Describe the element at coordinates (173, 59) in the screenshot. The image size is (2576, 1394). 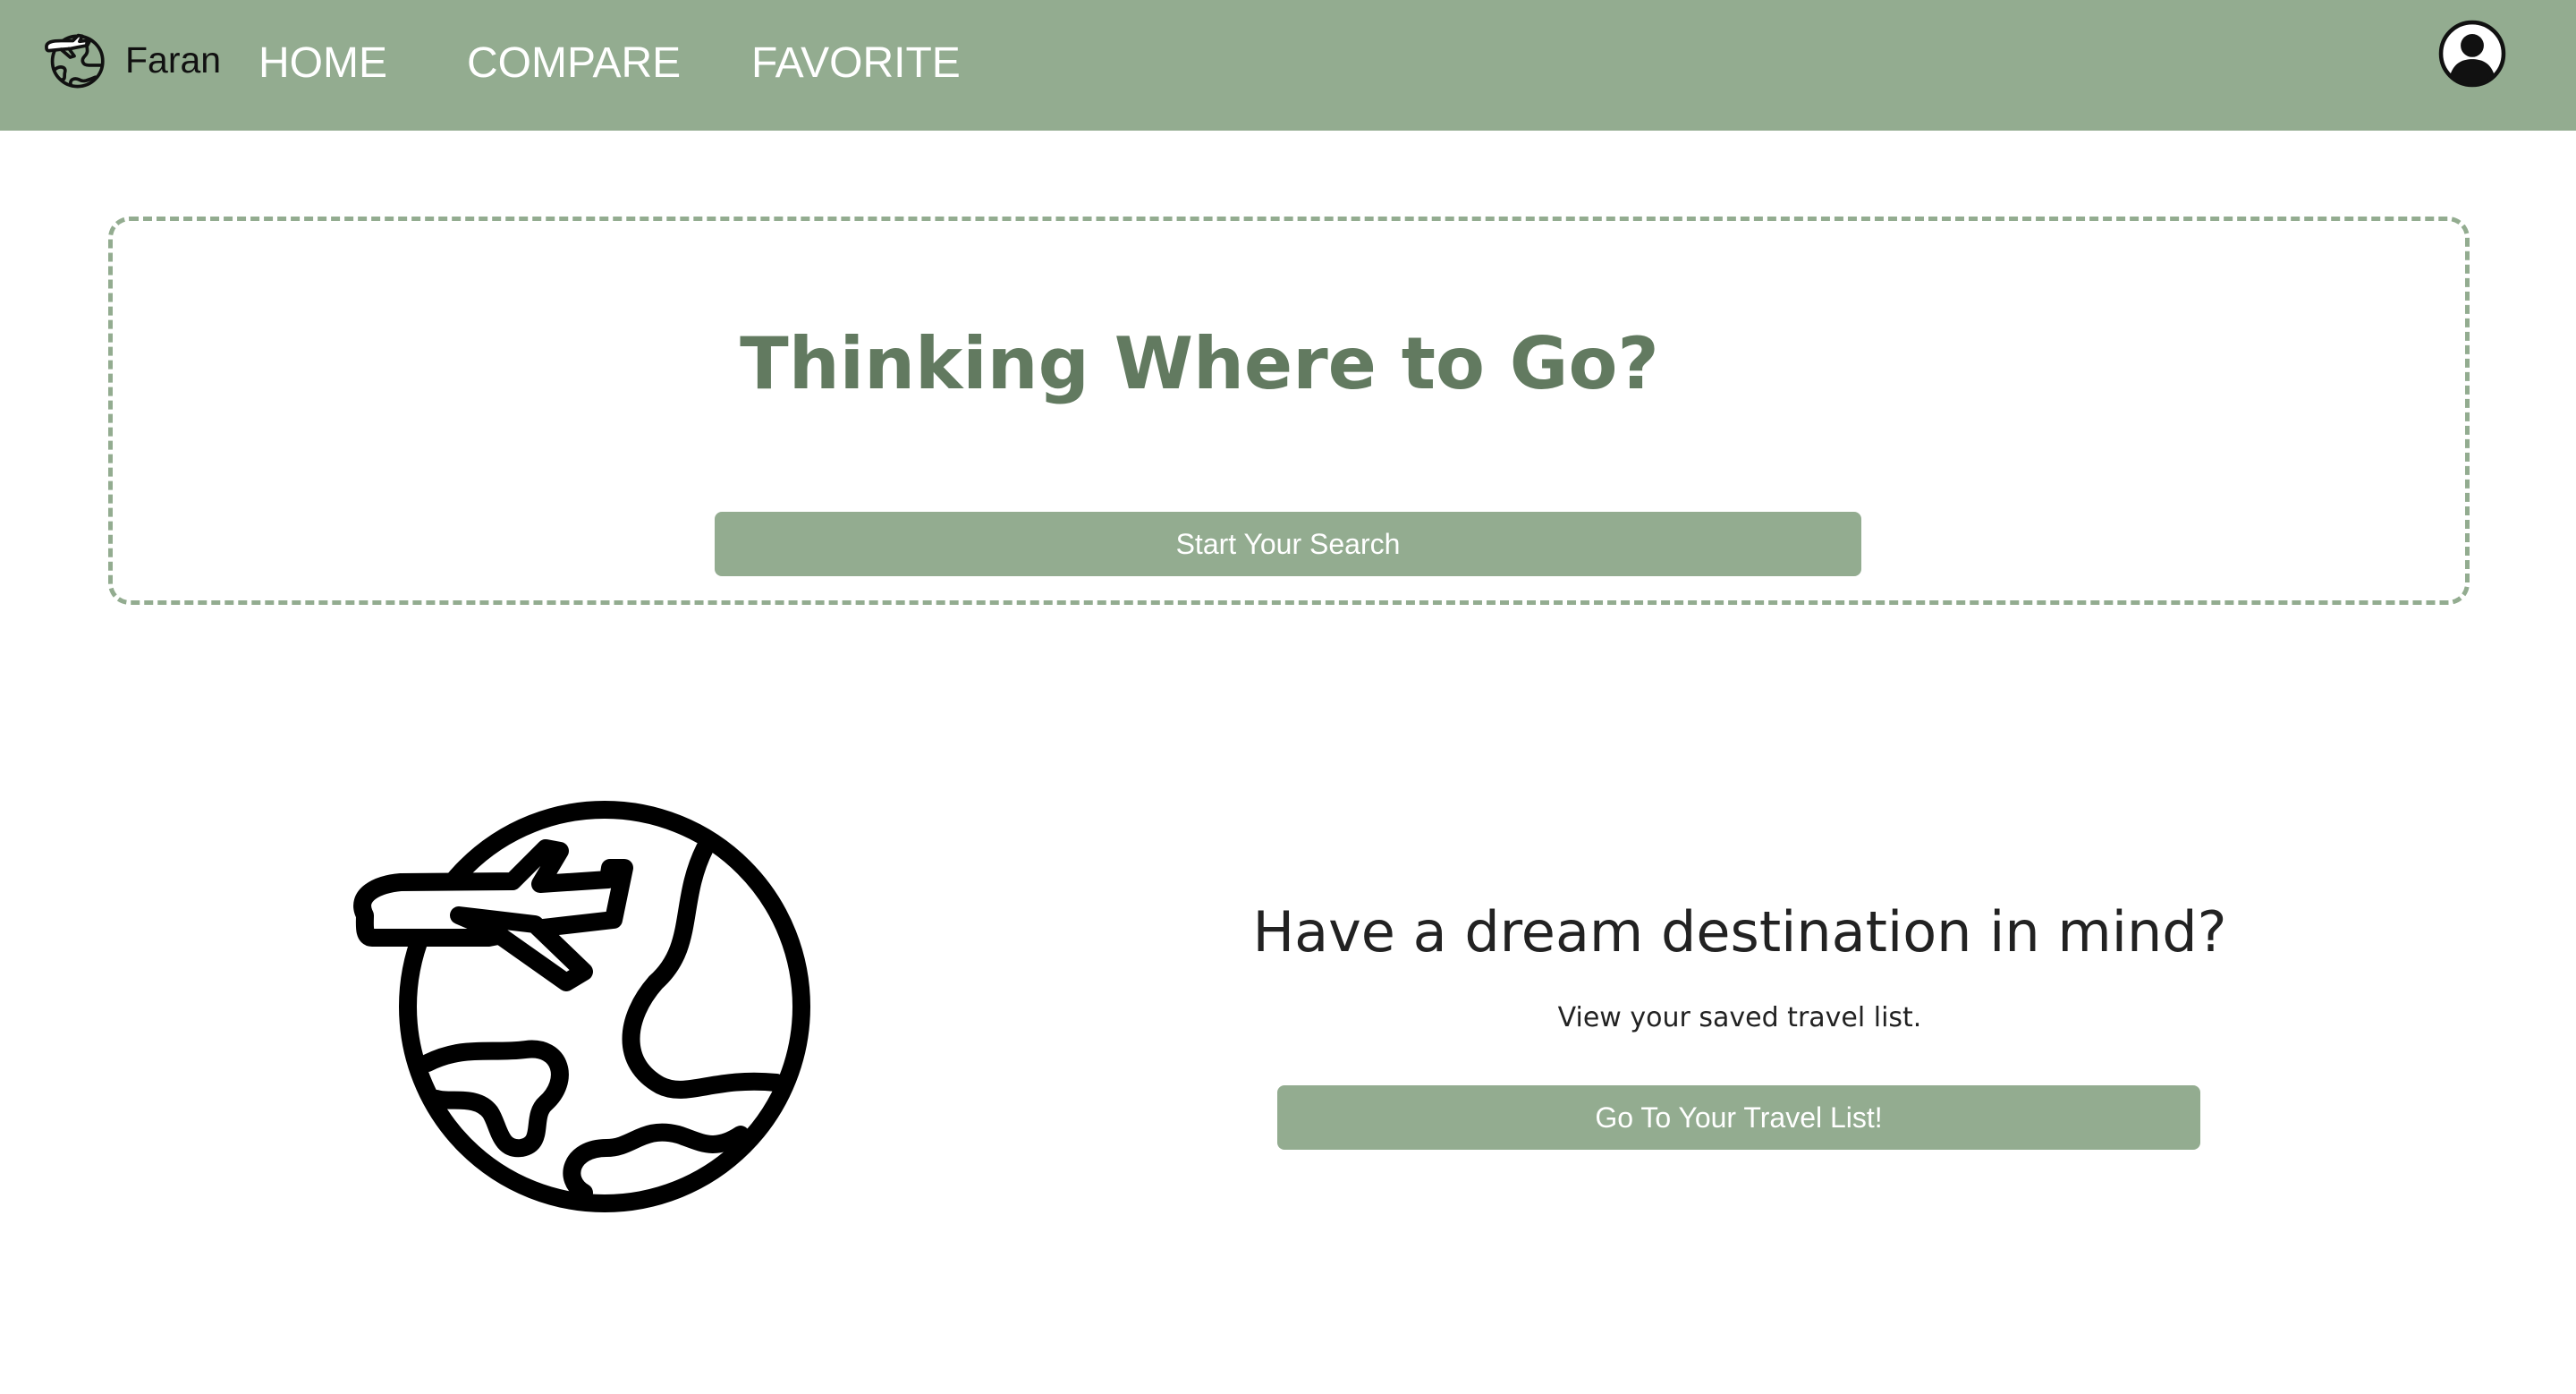
I see `brand-name: Faran` at that location.